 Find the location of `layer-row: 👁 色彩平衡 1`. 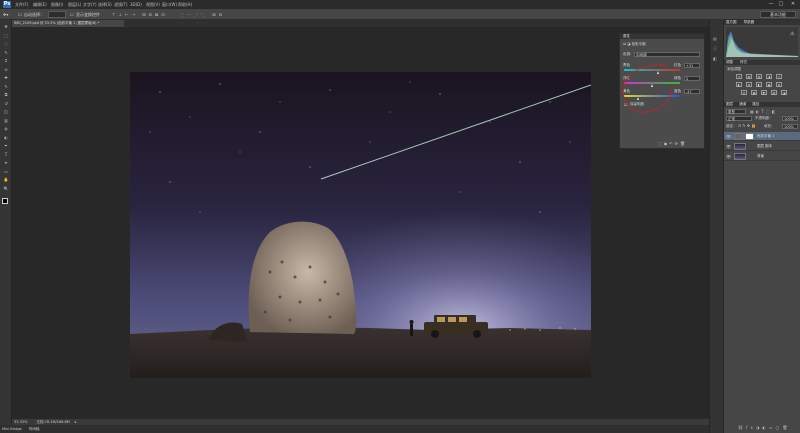

layer-row: 👁 色彩平衡 1 is located at coordinates (762, 136).